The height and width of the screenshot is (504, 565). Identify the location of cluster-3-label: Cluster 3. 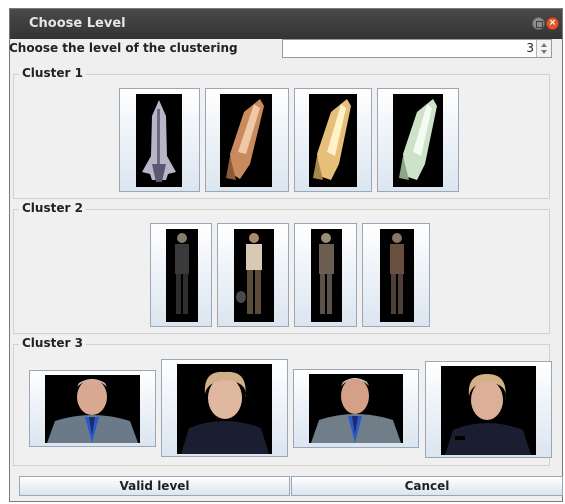
(52, 343).